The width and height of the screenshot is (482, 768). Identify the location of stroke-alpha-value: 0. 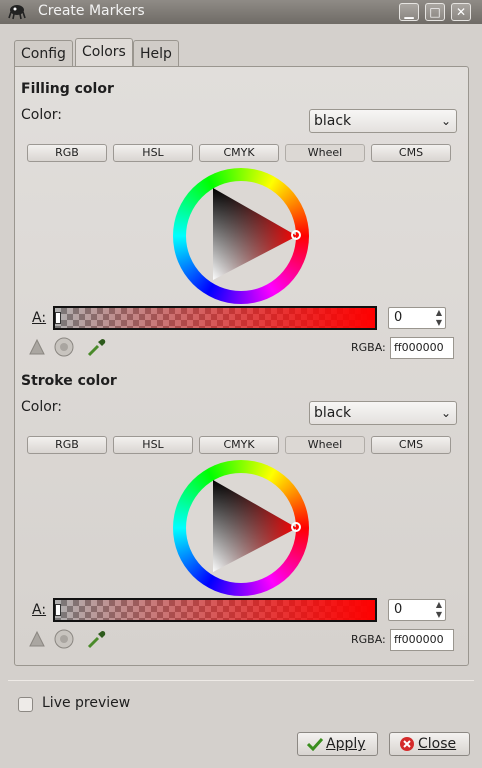
(398, 609).